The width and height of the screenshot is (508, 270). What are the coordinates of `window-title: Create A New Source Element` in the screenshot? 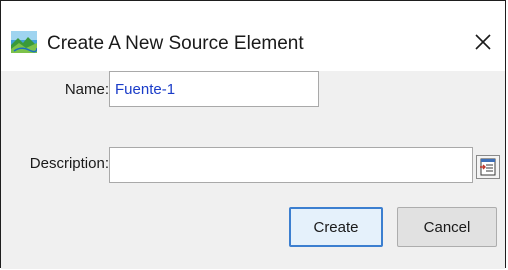 It's located at (175, 43).